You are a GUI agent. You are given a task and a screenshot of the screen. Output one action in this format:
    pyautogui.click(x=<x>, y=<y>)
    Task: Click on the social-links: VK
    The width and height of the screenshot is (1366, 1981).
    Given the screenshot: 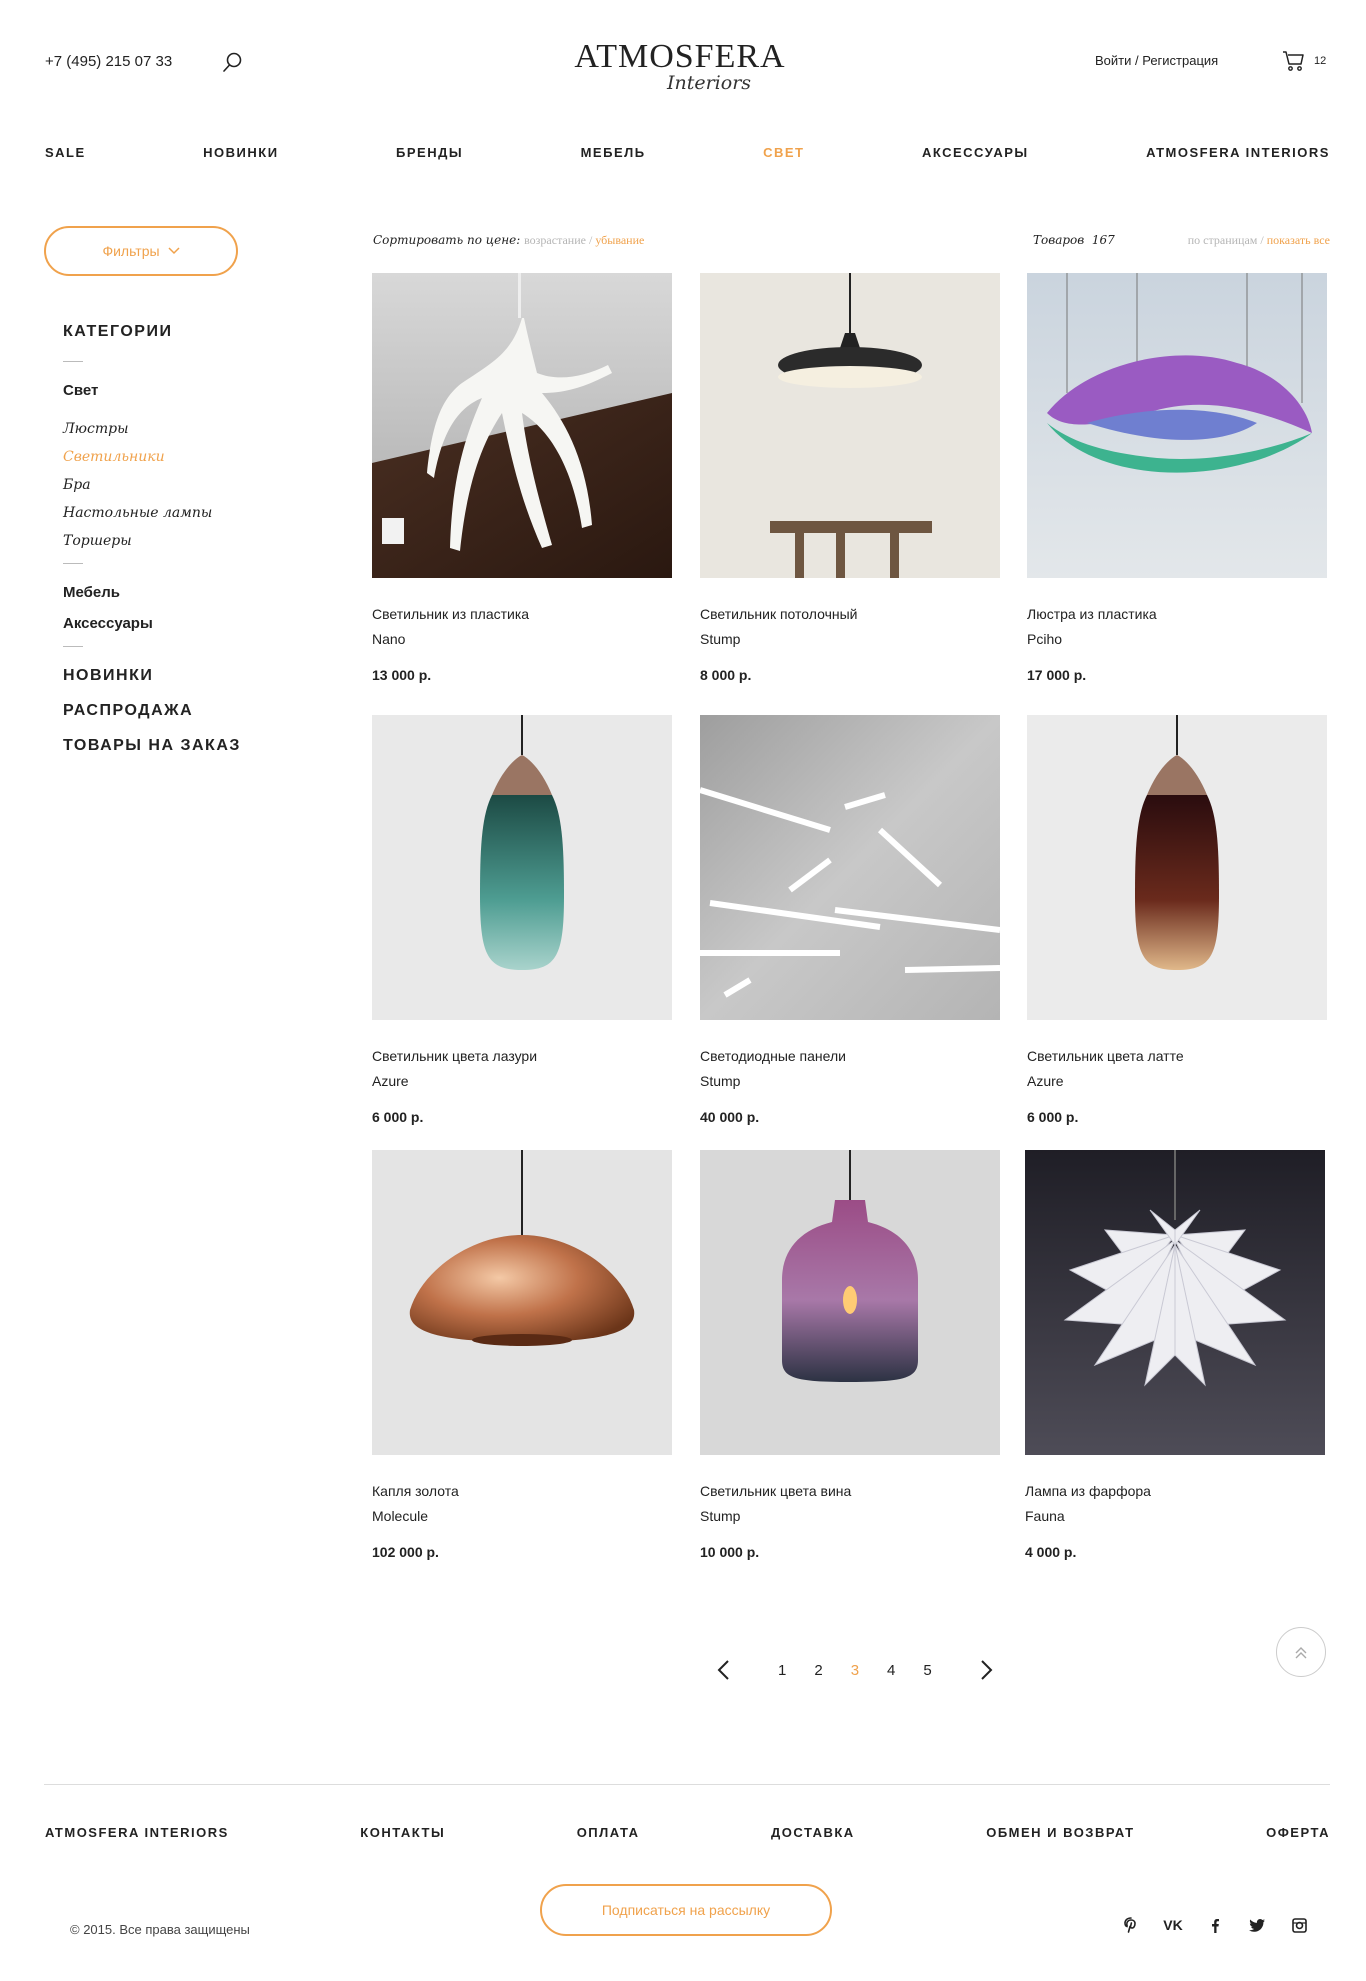 What is the action you would take?
    pyautogui.click(x=1215, y=1925)
    